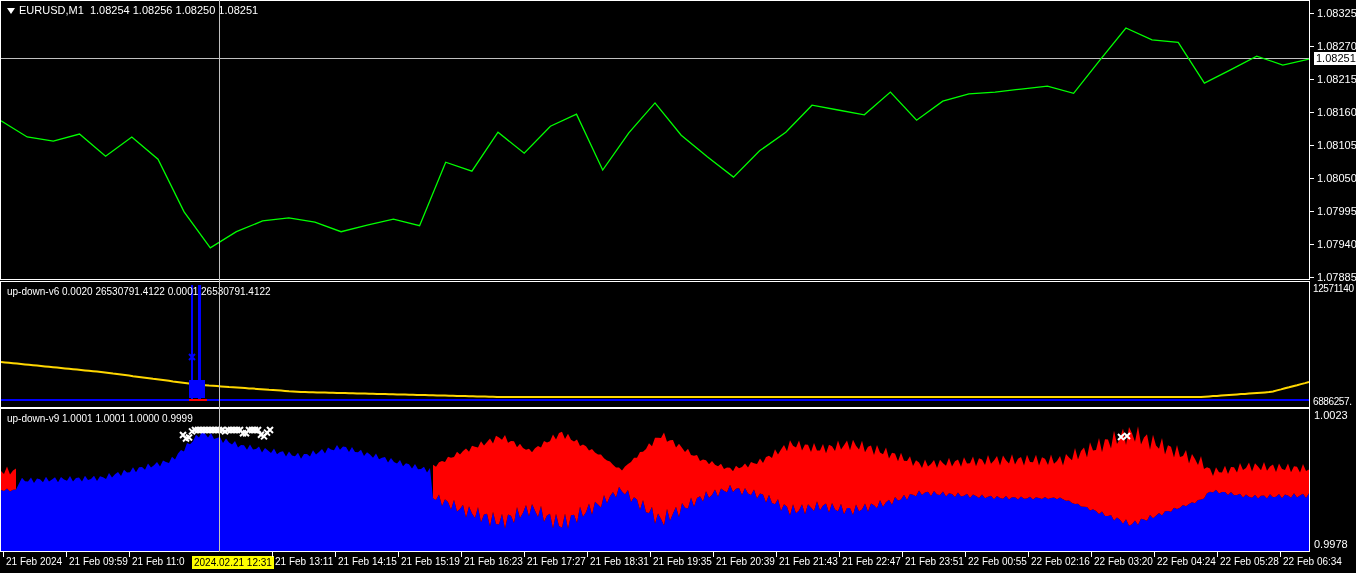 Image resolution: width=1356 pixels, height=573 pixels. Describe the element at coordinates (1123, 562) in the screenshot. I see `time-axis-label: 22 Feb 03:20` at that location.